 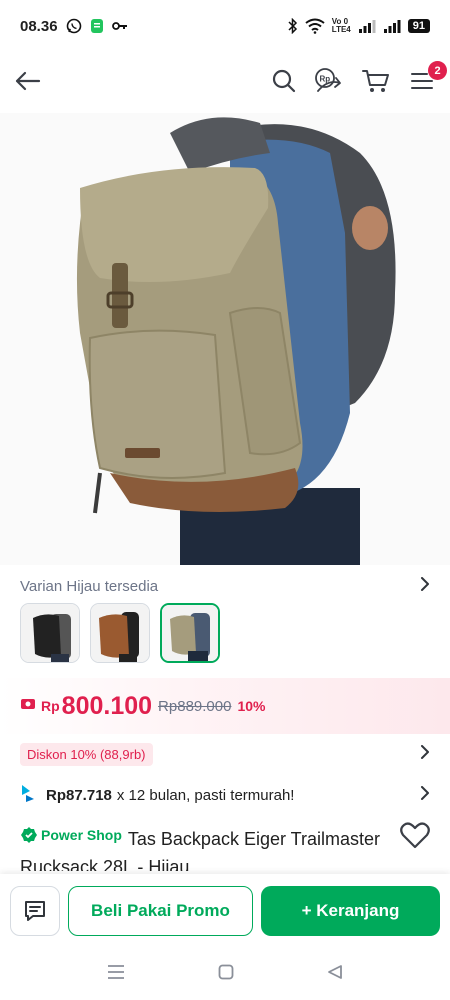 I want to click on back-triangle-icon, so click(x=335, y=971).